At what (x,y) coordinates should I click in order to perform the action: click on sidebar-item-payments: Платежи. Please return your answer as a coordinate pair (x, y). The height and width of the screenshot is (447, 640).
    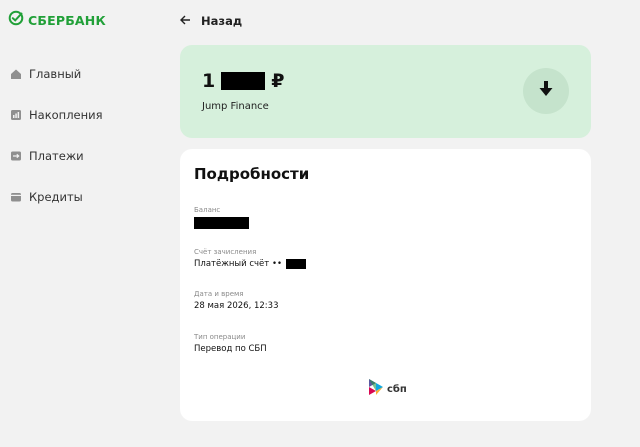
    Looking at the image, I should click on (56, 156).